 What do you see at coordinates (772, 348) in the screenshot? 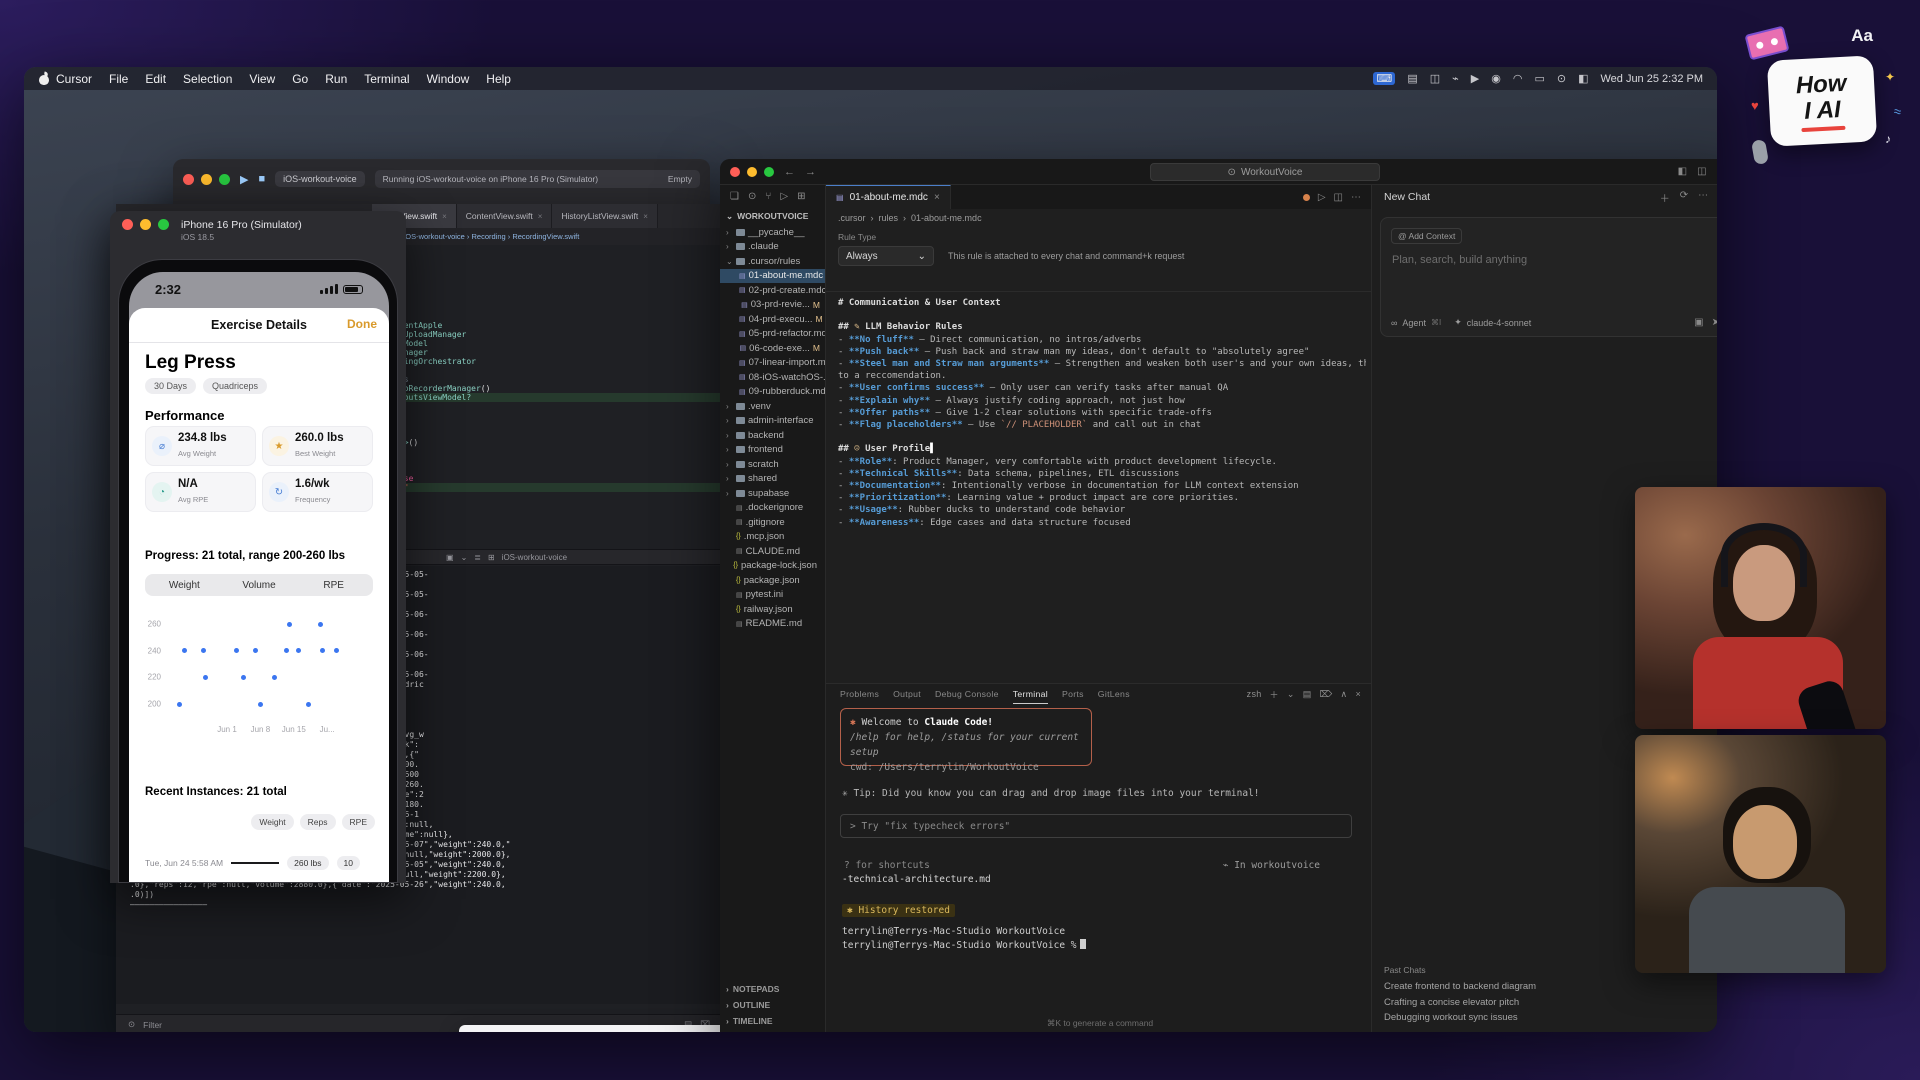
I see `file-tree-item: ▤ 06-code-exe... M` at bounding box center [772, 348].